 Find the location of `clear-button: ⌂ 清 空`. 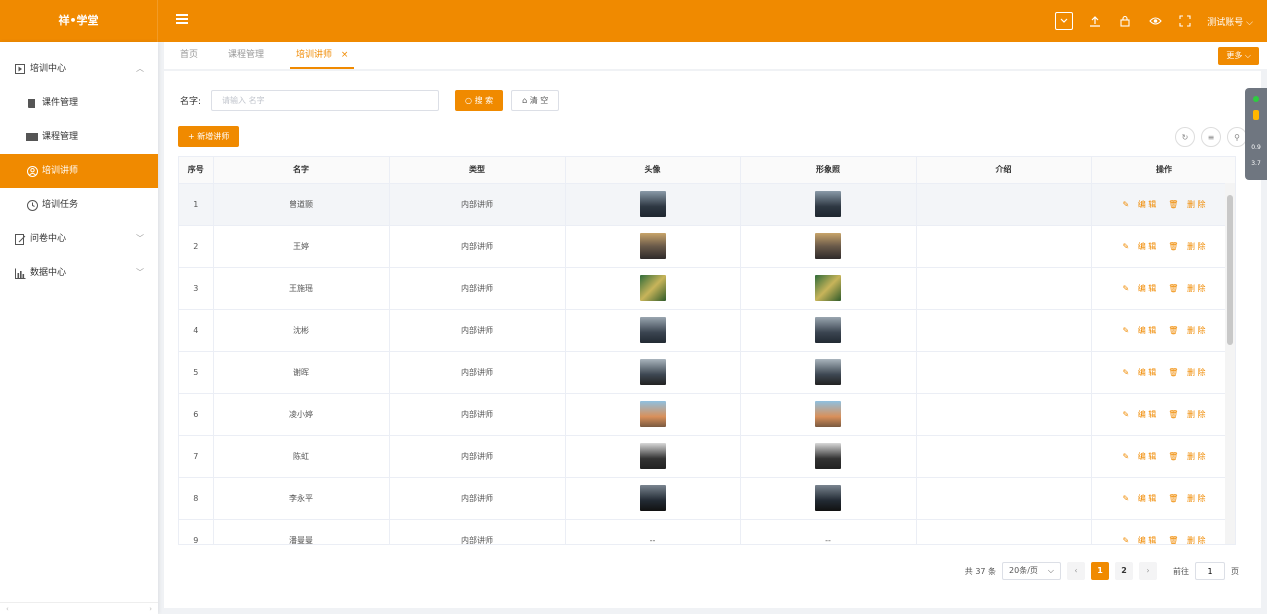

clear-button: ⌂ 清 空 is located at coordinates (535, 100).